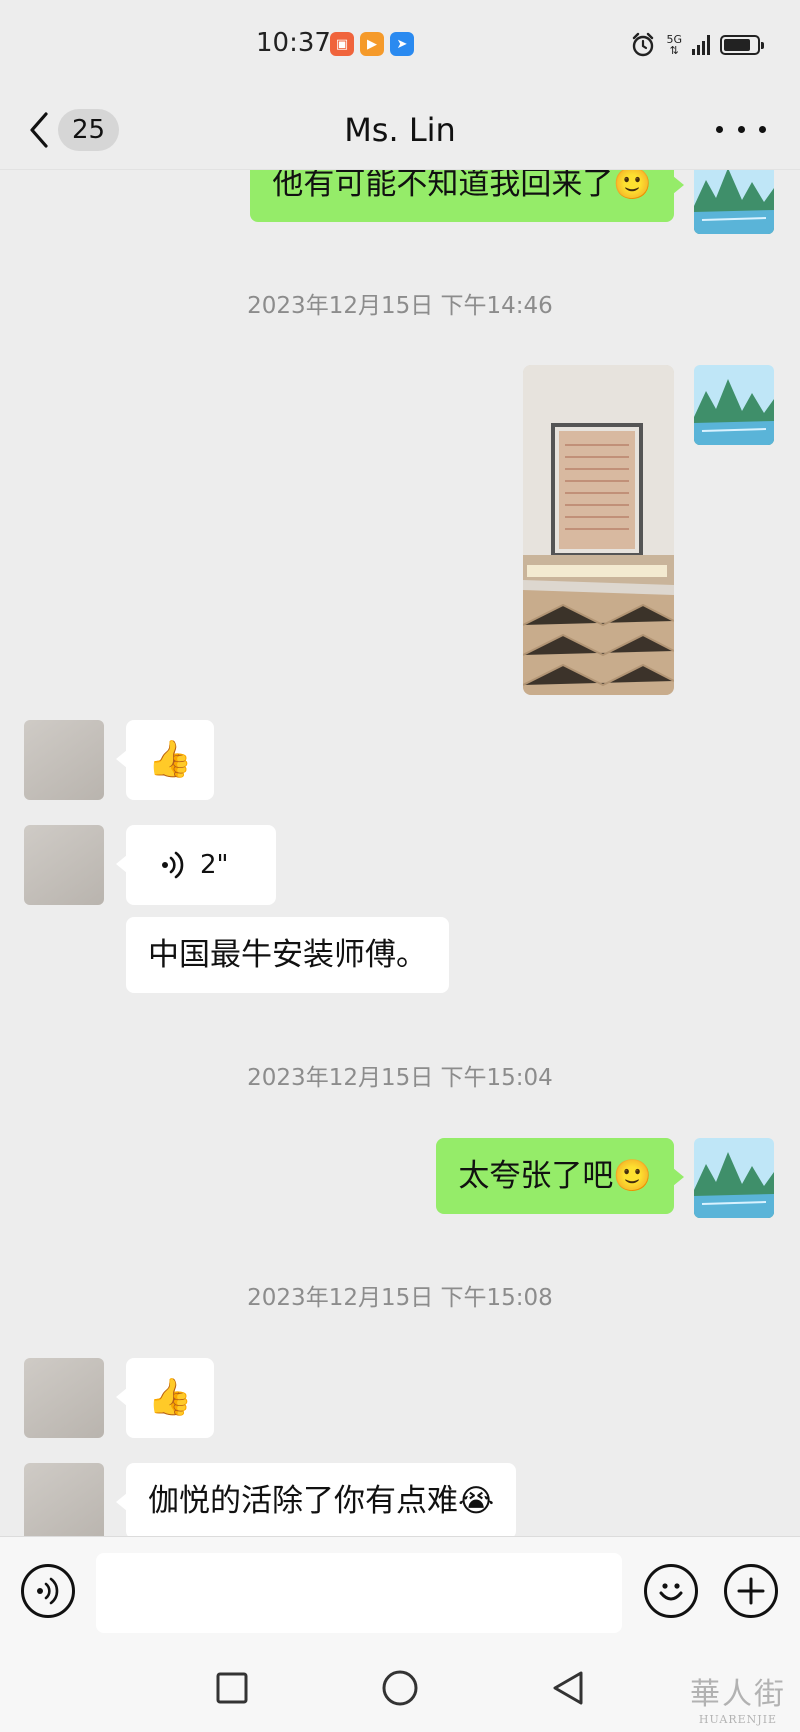 The width and height of the screenshot is (800, 1732). Describe the element at coordinates (555, 1176) in the screenshot. I see `message-text: 太夸张了吧🙂` at that location.